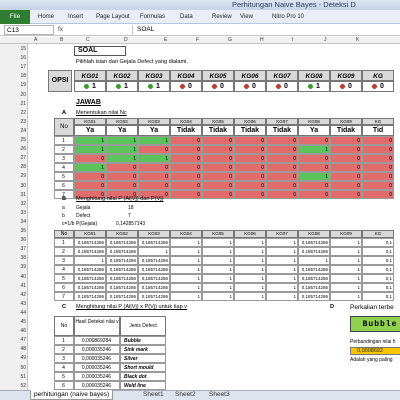  I want to click on ribbon-tab-6: View, so click(246, 17).